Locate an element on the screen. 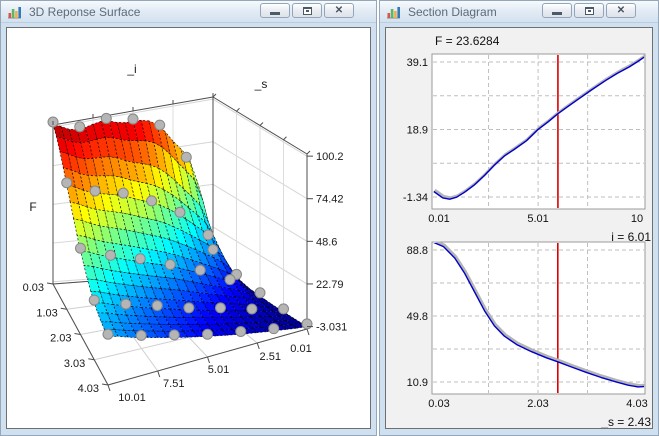 Image resolution: width=659 pixels, height=436 pixels. window-title: 3D Reponse Surface is located at coordinates (85, 11).